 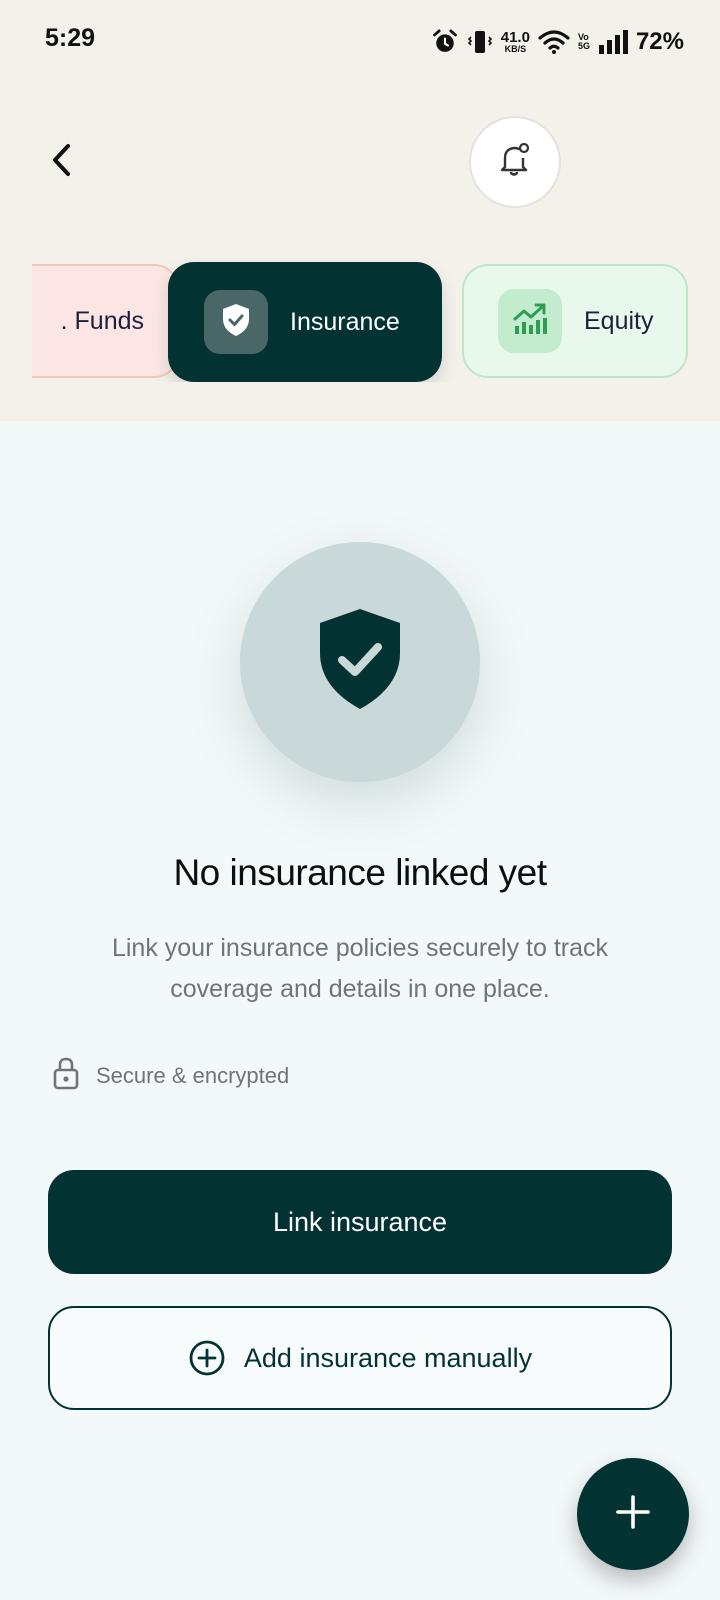 I want to click on status-bar: 5:29 41.0 KB/S Vo 5G 72%, so click(x=360, y=42).